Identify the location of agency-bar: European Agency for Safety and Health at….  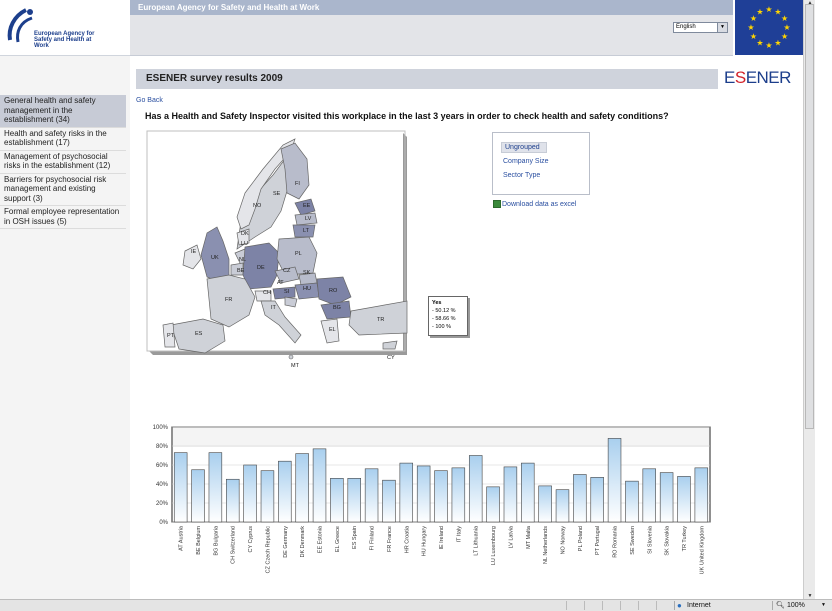
(431, 7).